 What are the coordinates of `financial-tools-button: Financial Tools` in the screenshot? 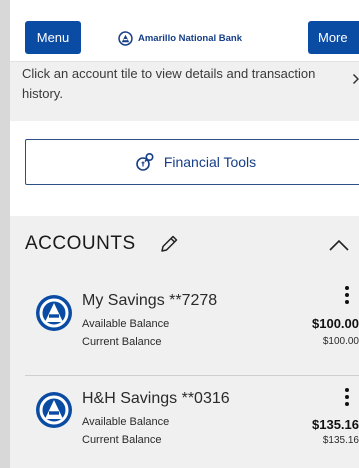 It's located at (192, 162).